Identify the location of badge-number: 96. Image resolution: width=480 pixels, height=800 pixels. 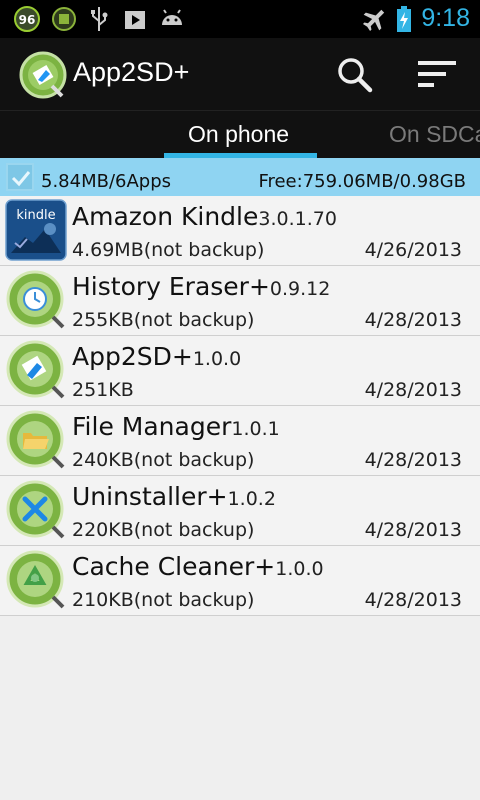
(27, 20).